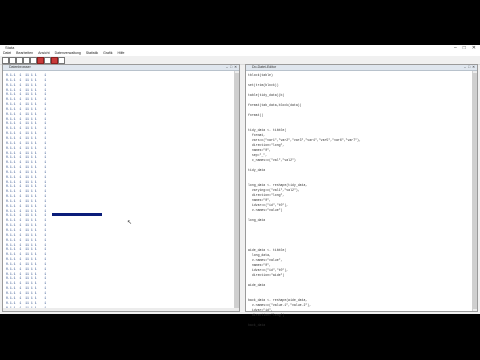 The width and height of the screenshot is (480, 360). Describe the element at coordinates (469, 67) in the screenshot. I see `editor-maximize-button: □` at that location.